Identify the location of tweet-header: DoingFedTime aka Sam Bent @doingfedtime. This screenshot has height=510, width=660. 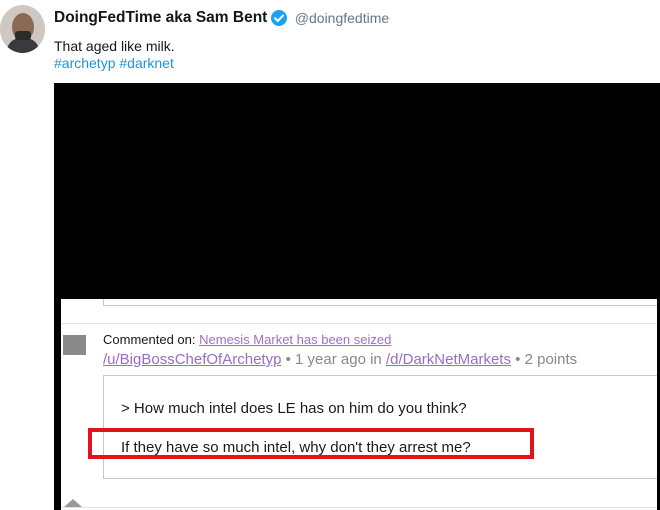
(221, 19).